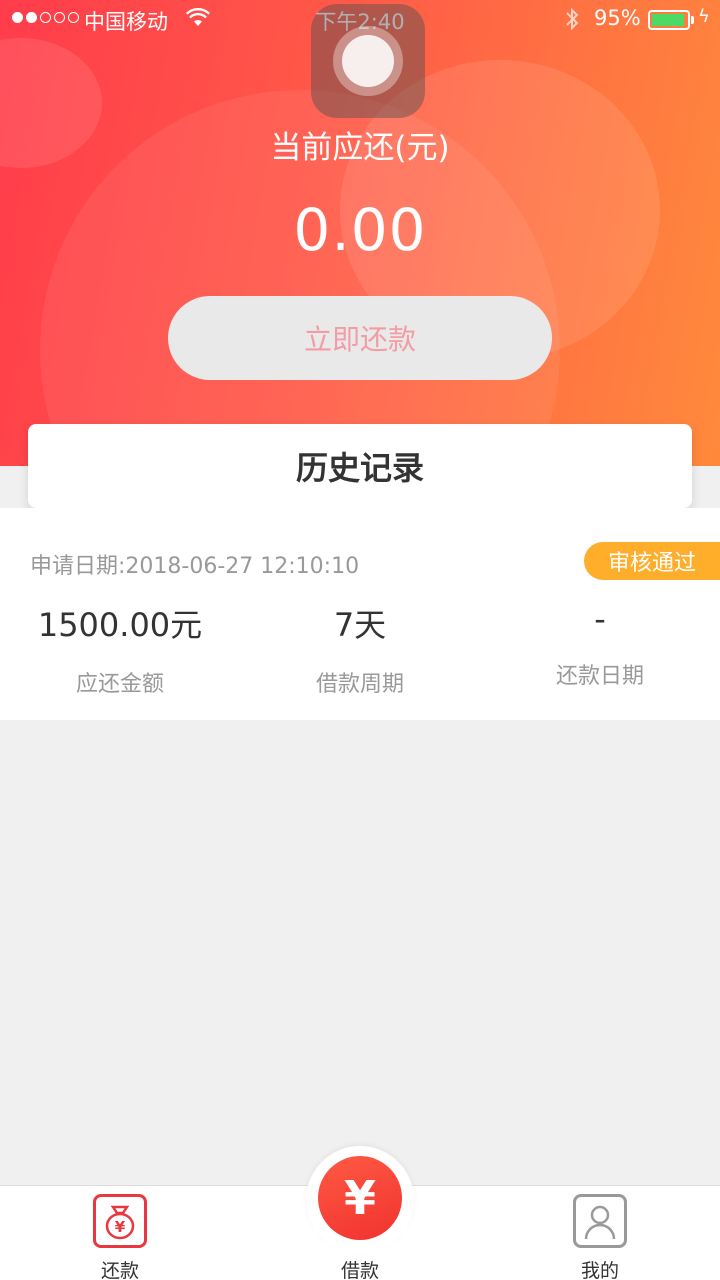  What do you see at coordinates (360, 338) in the screenshot?
I see `repay-now-button: 立即还款` at bounding box center [360, 338].